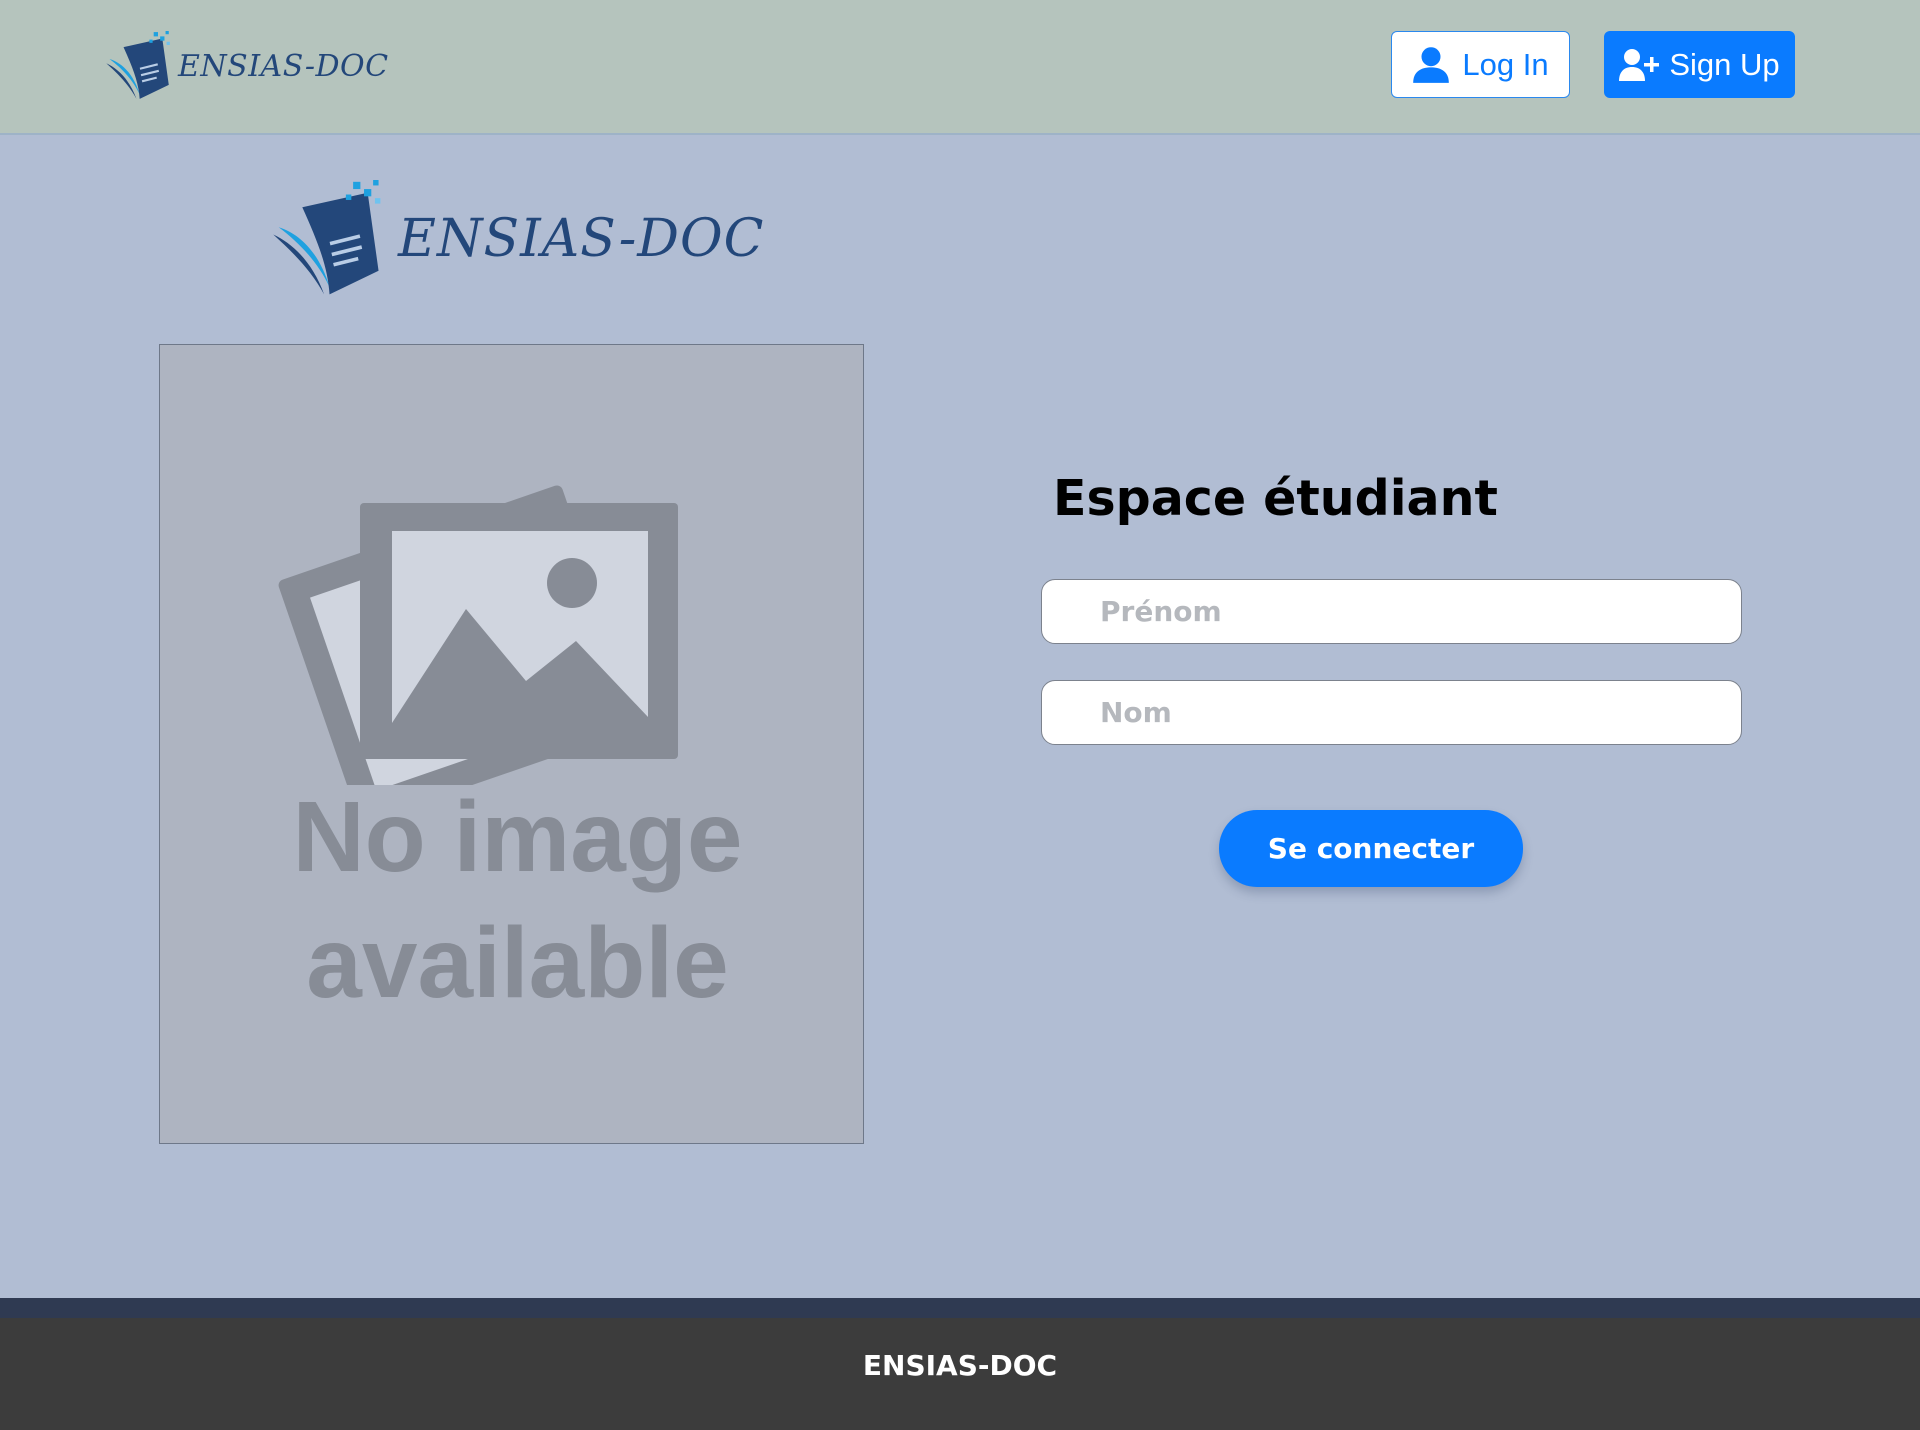  Describe the element at coordinates (283, 66) in the screenshot. I see `brand-name: ENSIAS-DOC` at that location.